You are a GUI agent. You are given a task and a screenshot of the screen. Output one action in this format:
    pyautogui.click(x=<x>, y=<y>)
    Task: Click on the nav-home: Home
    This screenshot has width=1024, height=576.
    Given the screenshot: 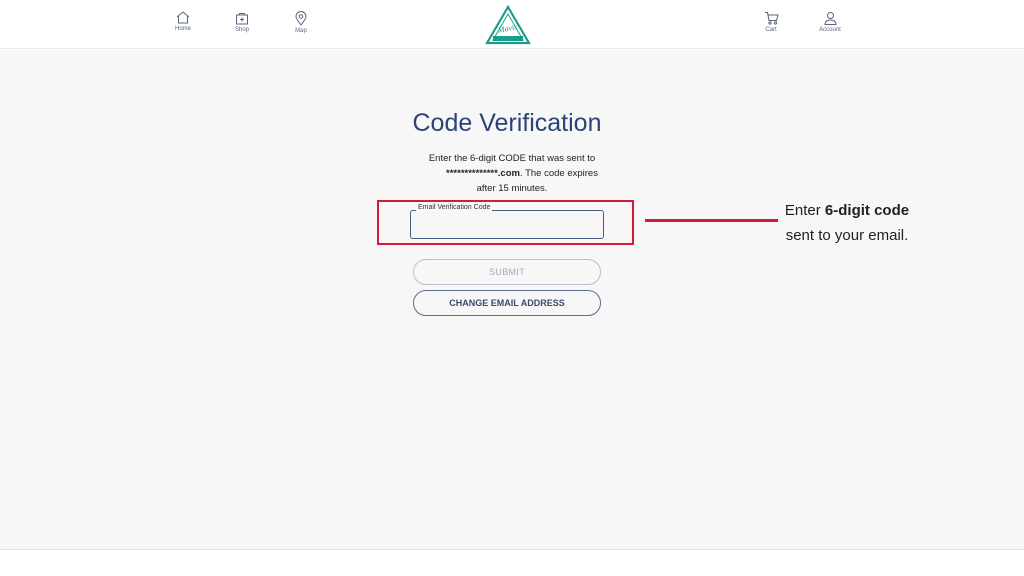 What is the action you would take?
    pyautogui.click(x=183, y=21)
    